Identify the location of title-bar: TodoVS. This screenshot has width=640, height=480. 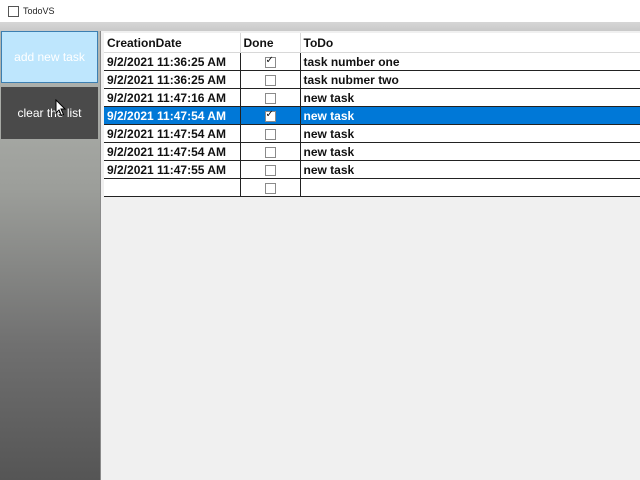
(320, 11).